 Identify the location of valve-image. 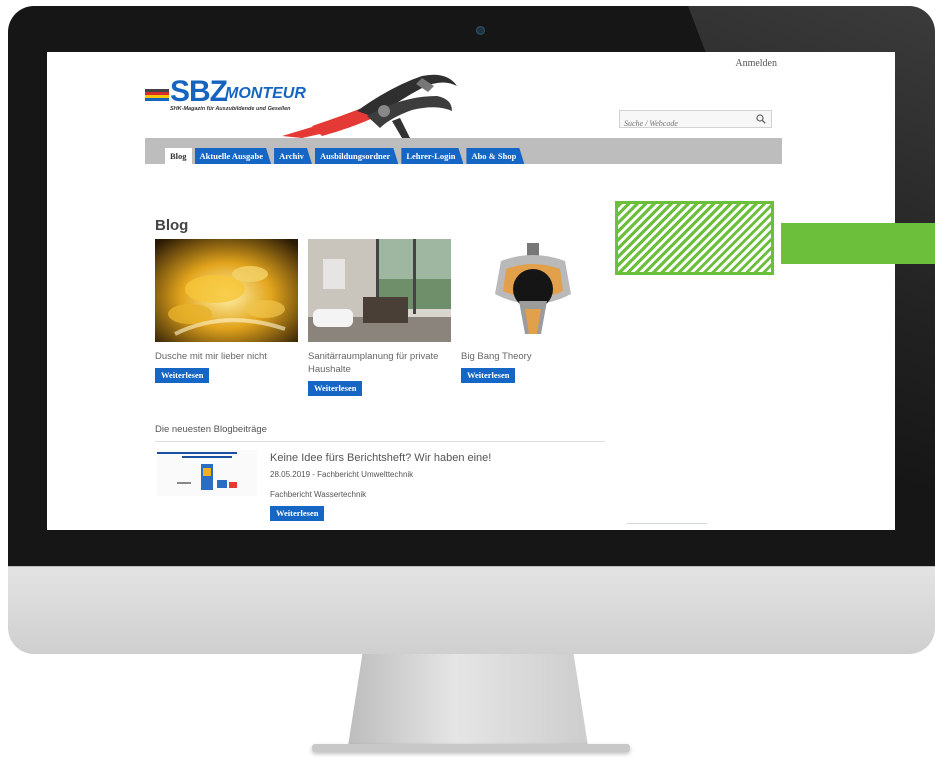
(532, 290).